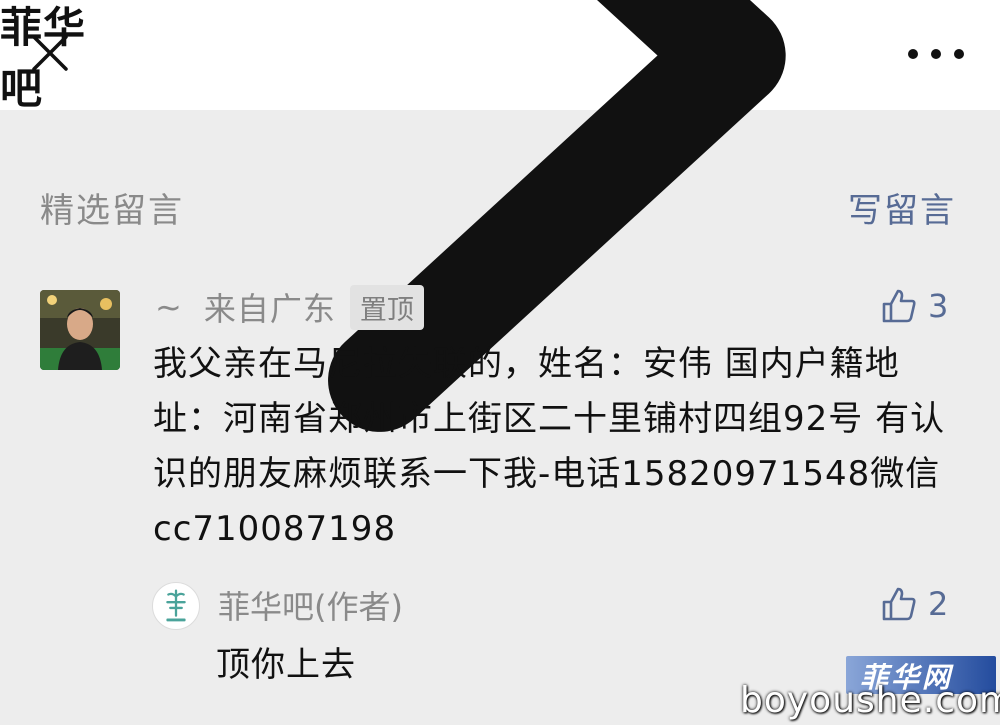 This screenshot has width=1000, height=725. I want to click on comment-like-count: 3, so click(938, 306).